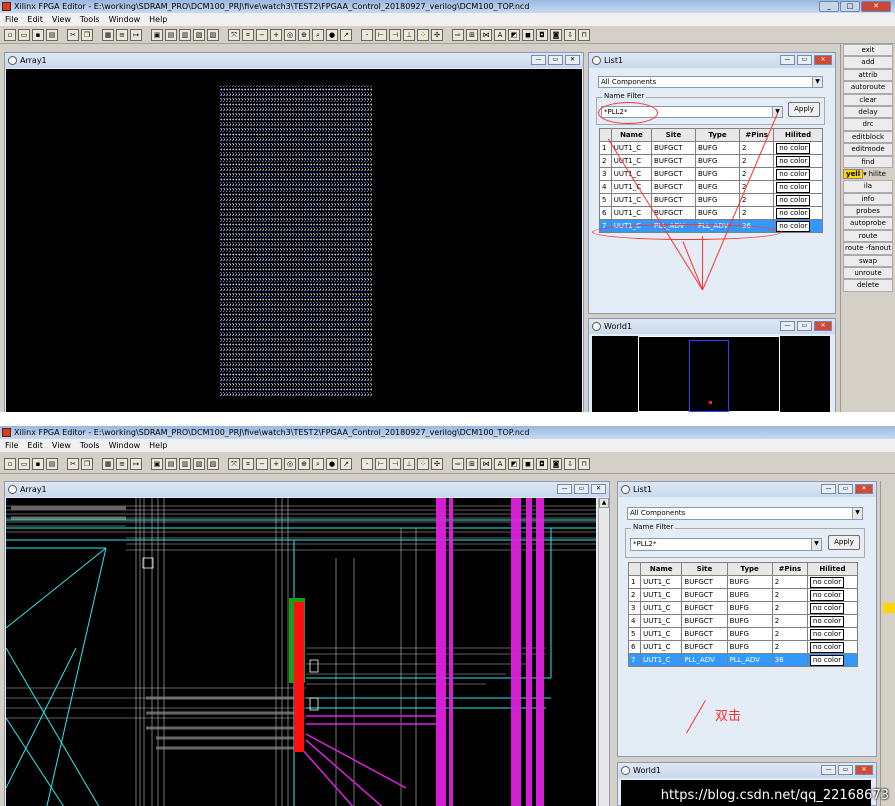 This screenshot has width=895, height=806. I want to click on macro-icon: ✣, so click(437, 463).